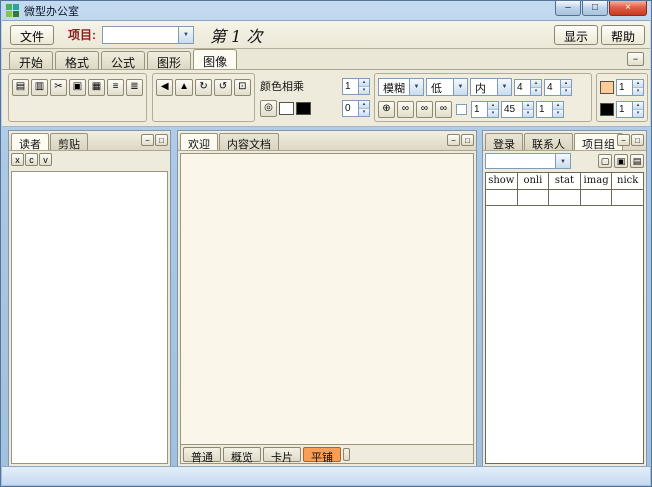  Describe the element at coordinates (115, 87) in the screenshot. I see `lines-tool-button: ≡` at that location.